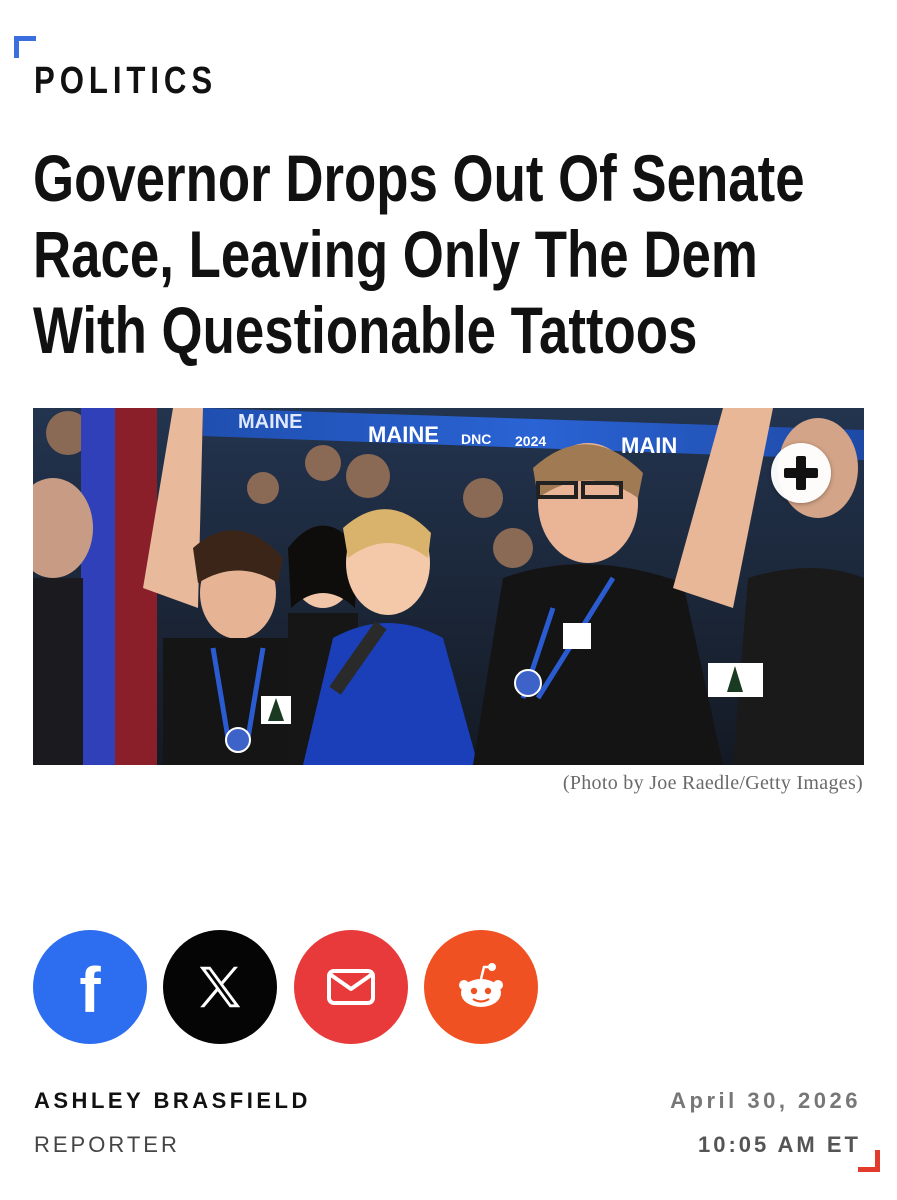 This screenshot has width=897, height=1200. What do you see at coordinates (403, 434) in the screenshot?
I see `banner-text-2: MAINE` at bounding box center [403, 434].